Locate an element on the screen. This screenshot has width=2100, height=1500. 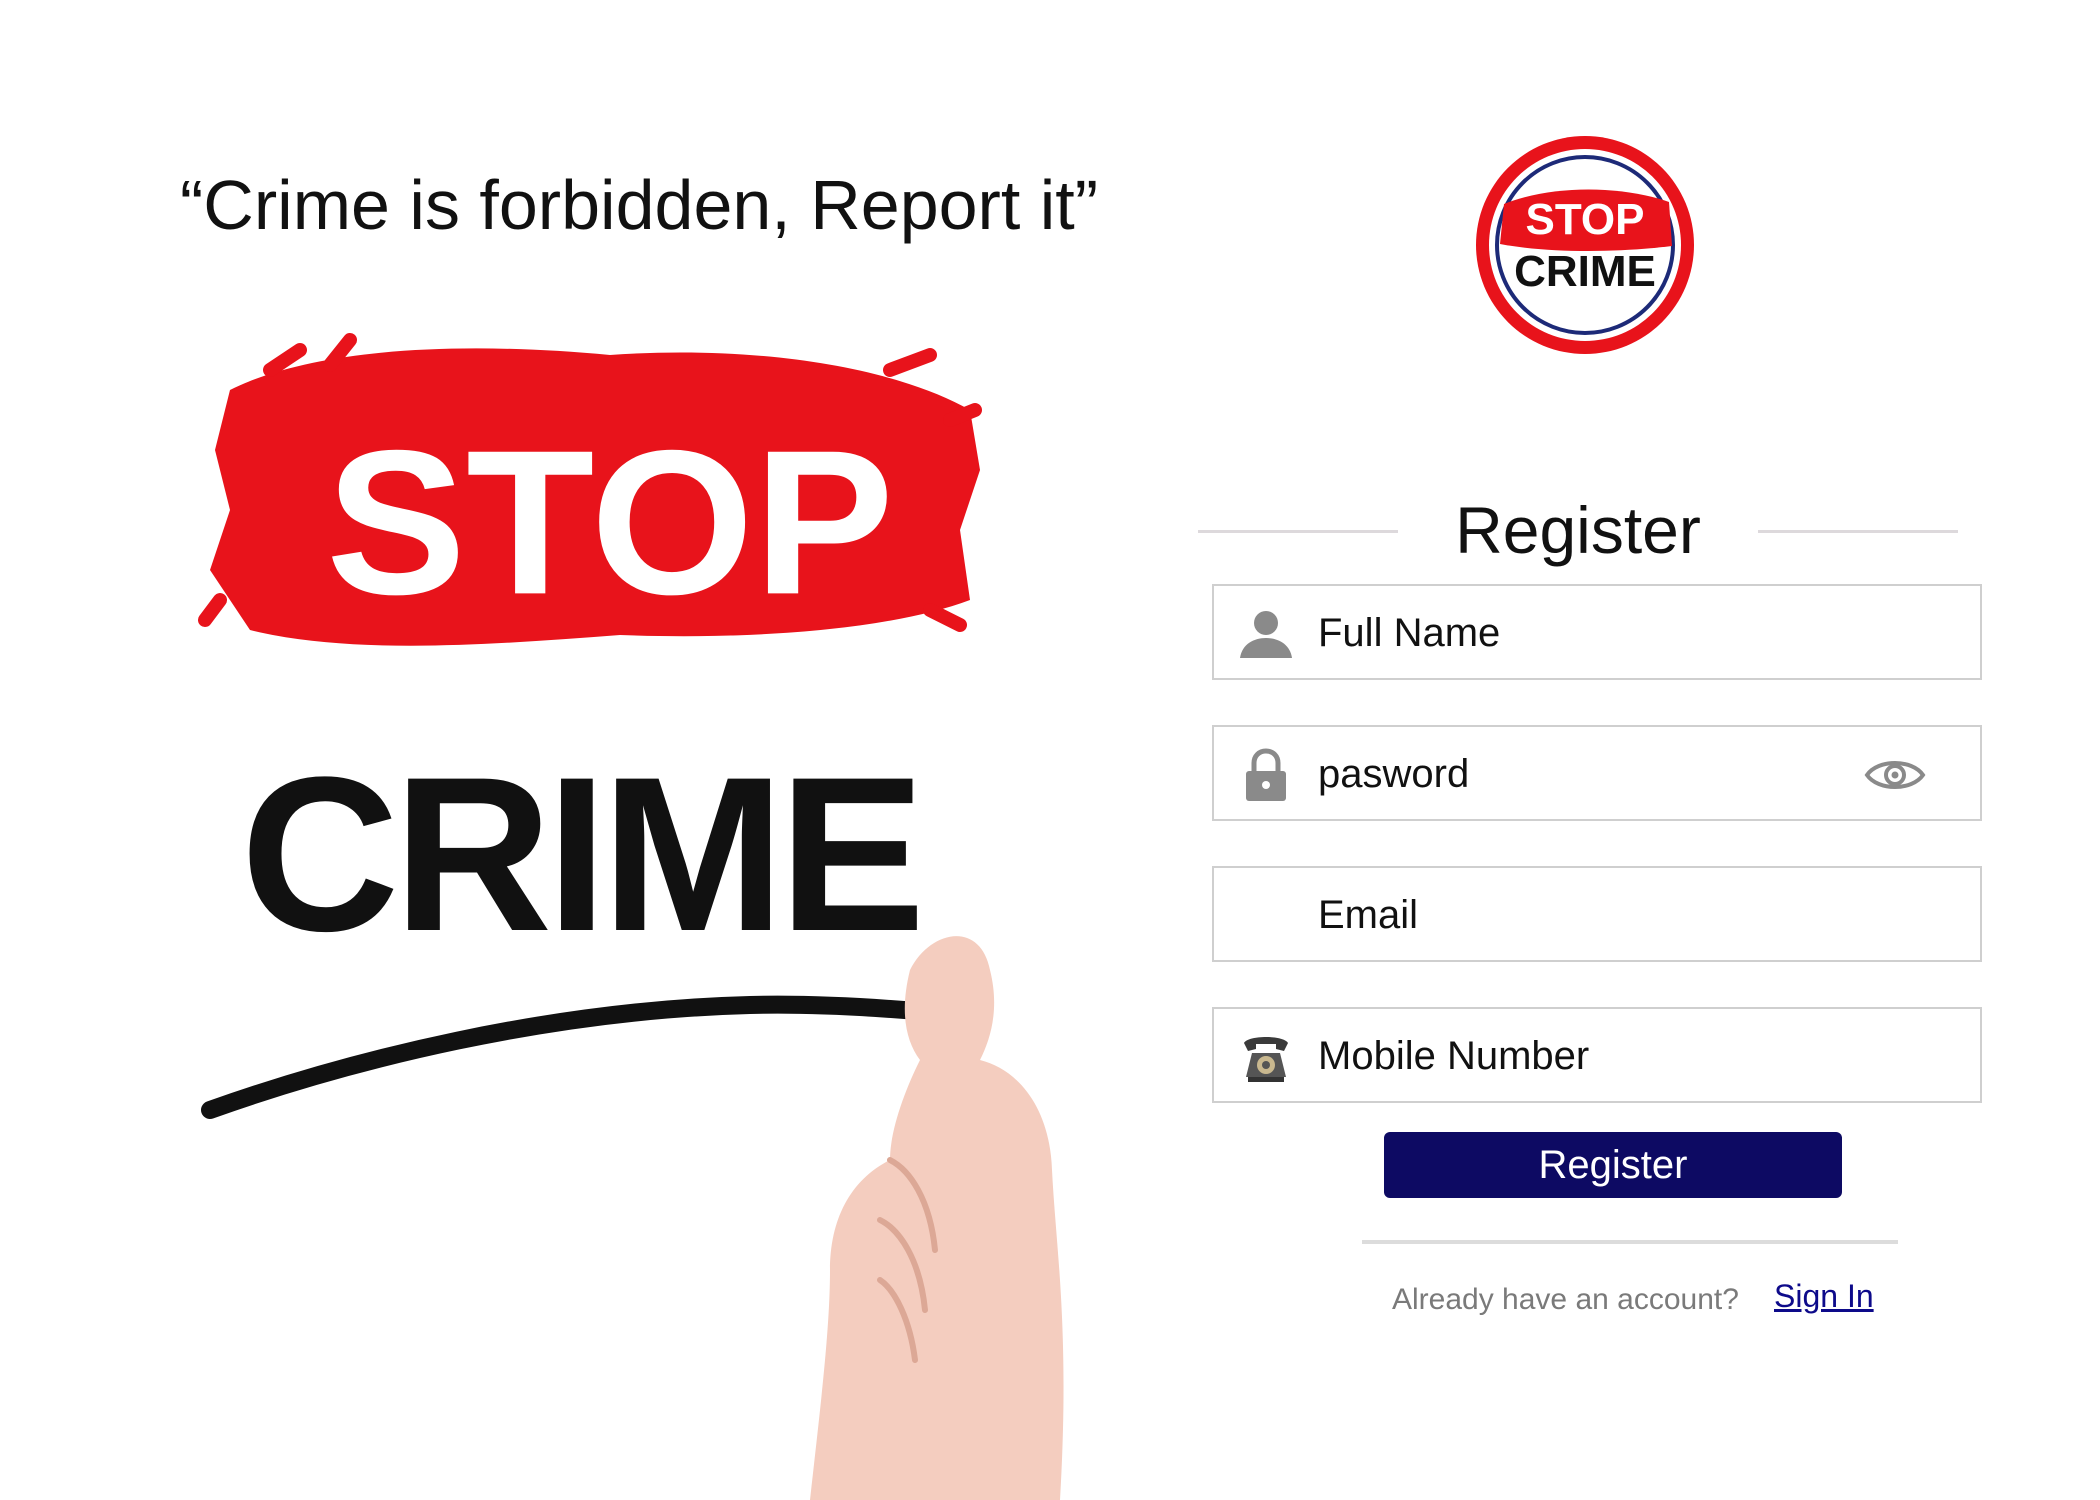
password-input is located at coordinates (1598, 774).